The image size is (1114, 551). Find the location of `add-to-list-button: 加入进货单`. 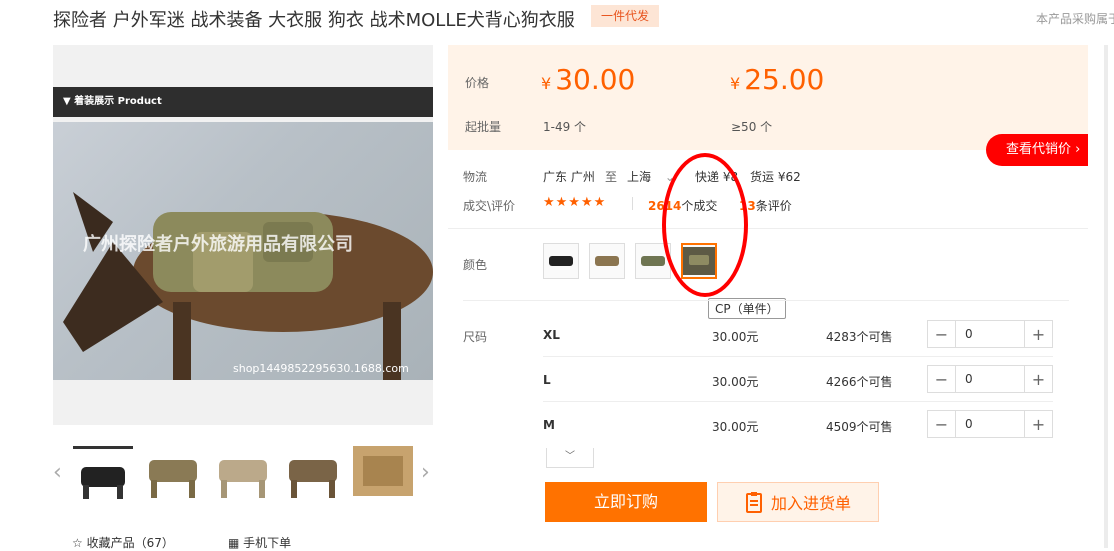

add-to-list-button: 加入进货单 is located at coordinates (798, 502).